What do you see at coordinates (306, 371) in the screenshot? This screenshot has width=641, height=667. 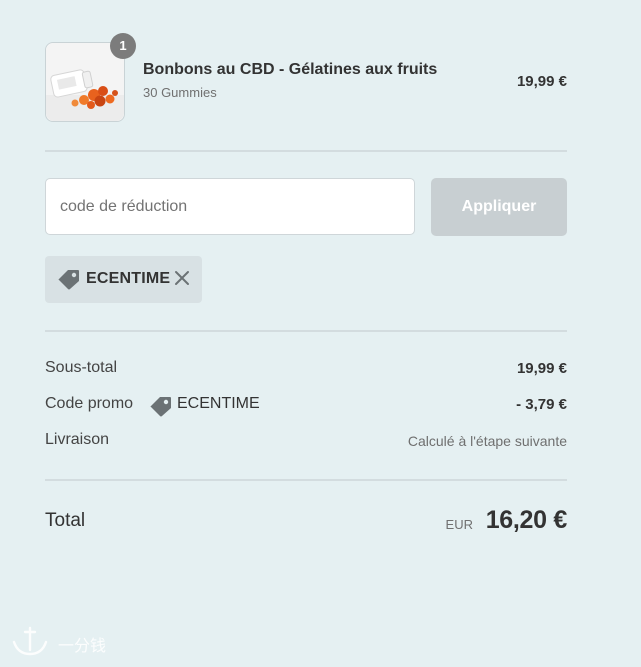 I see `subtotal-row: Sous-total 19,99 €` at bounding box center [306, 371].